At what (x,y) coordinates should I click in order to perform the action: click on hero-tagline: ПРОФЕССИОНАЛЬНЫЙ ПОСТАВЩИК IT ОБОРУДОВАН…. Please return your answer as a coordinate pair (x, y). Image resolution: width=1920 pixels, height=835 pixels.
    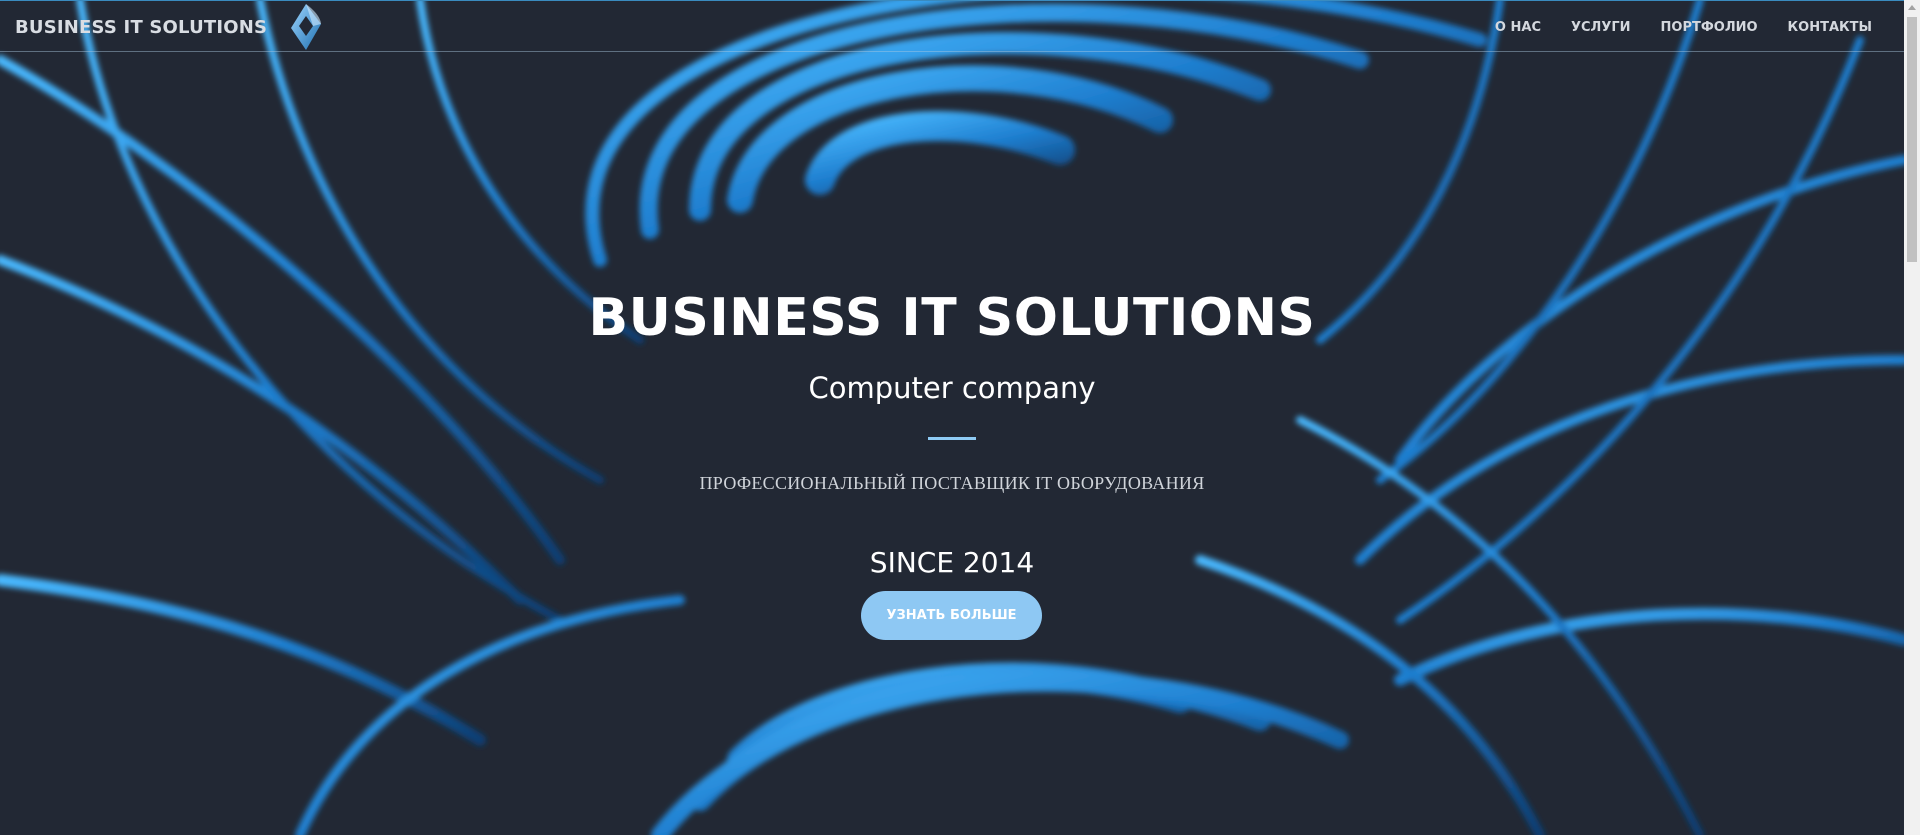
    Looking at the image, I should click on (952, 483).